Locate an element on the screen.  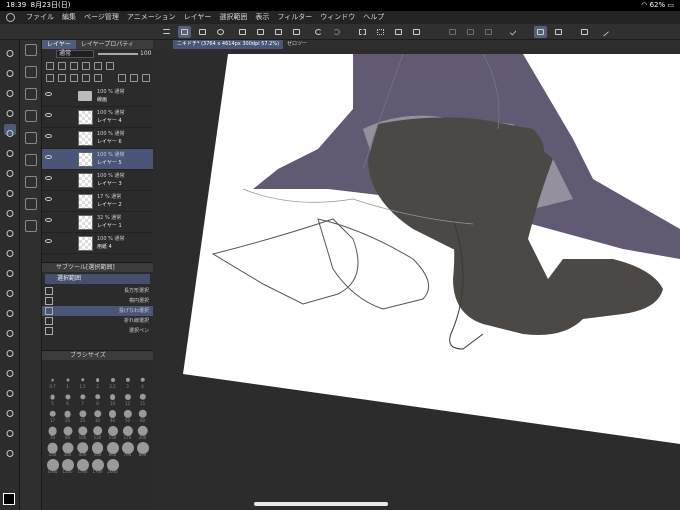
draft-icon is located at coordinates (86, 66).